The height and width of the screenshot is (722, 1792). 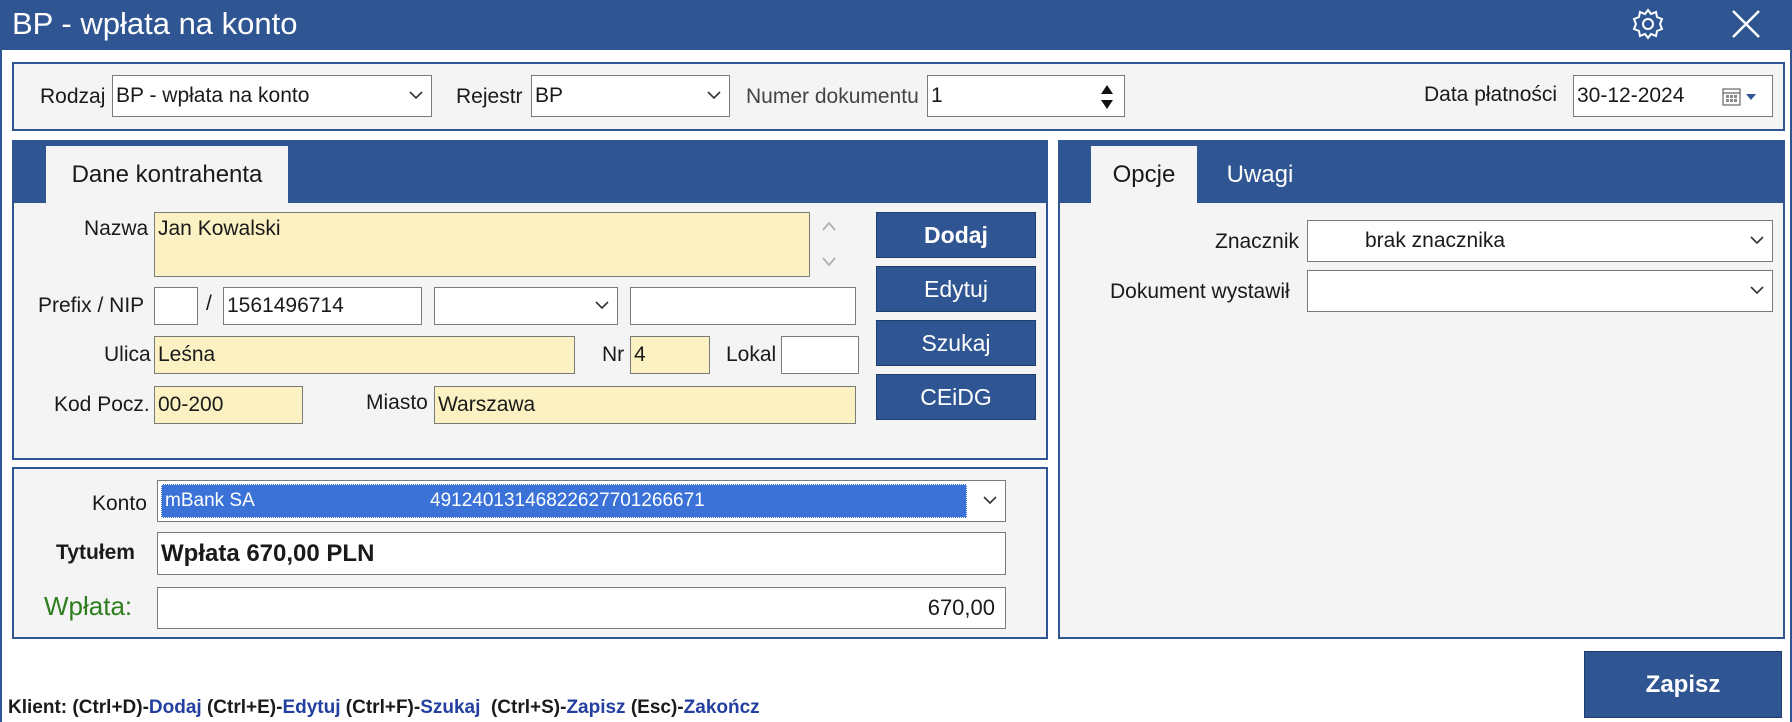 What do you see at coordinates (1648, 24) in the screenshot?
I see `gear-icon` at bounding box center [1648, 24].